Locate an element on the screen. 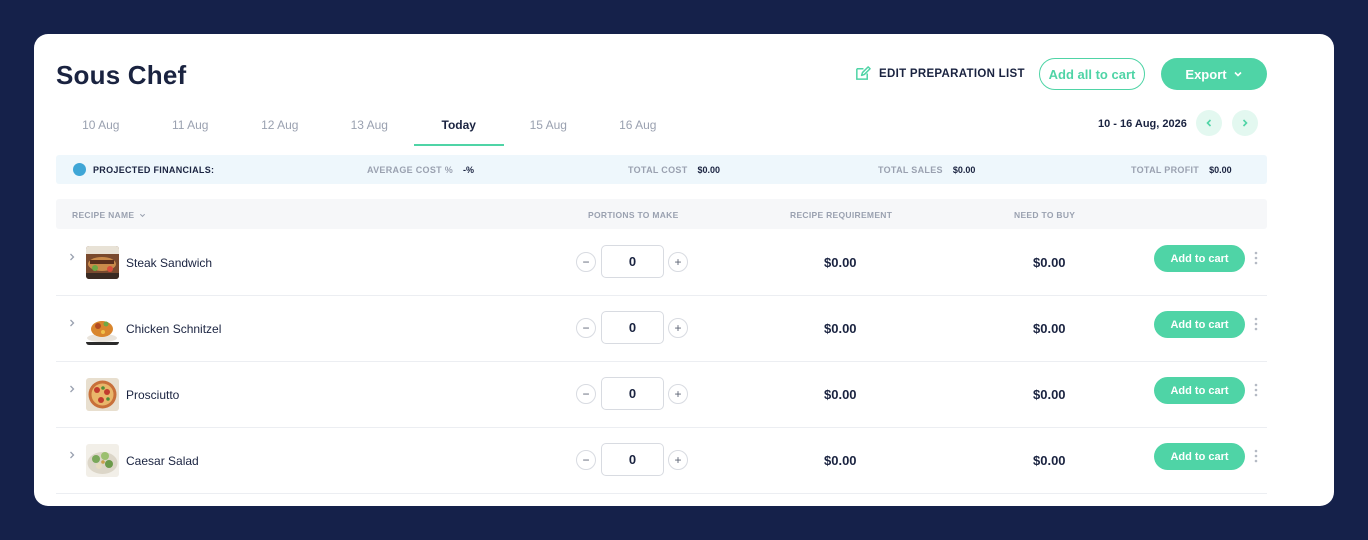 The image size is (1368, 540). table-row: Prosciutto − + $0.00 $0.00 Add to cart is located at coordinates (661, 395).